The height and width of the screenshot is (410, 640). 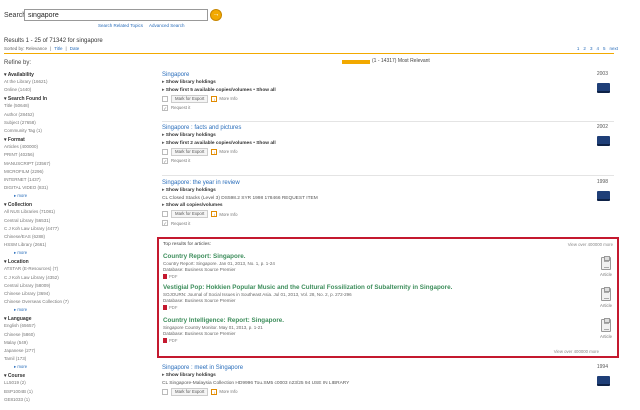 What do you see at coordinates (79, 302) in the screenshot?
I see `facet-item: Chinese Overseas Collection (7)` at bounding box center [79, 302].